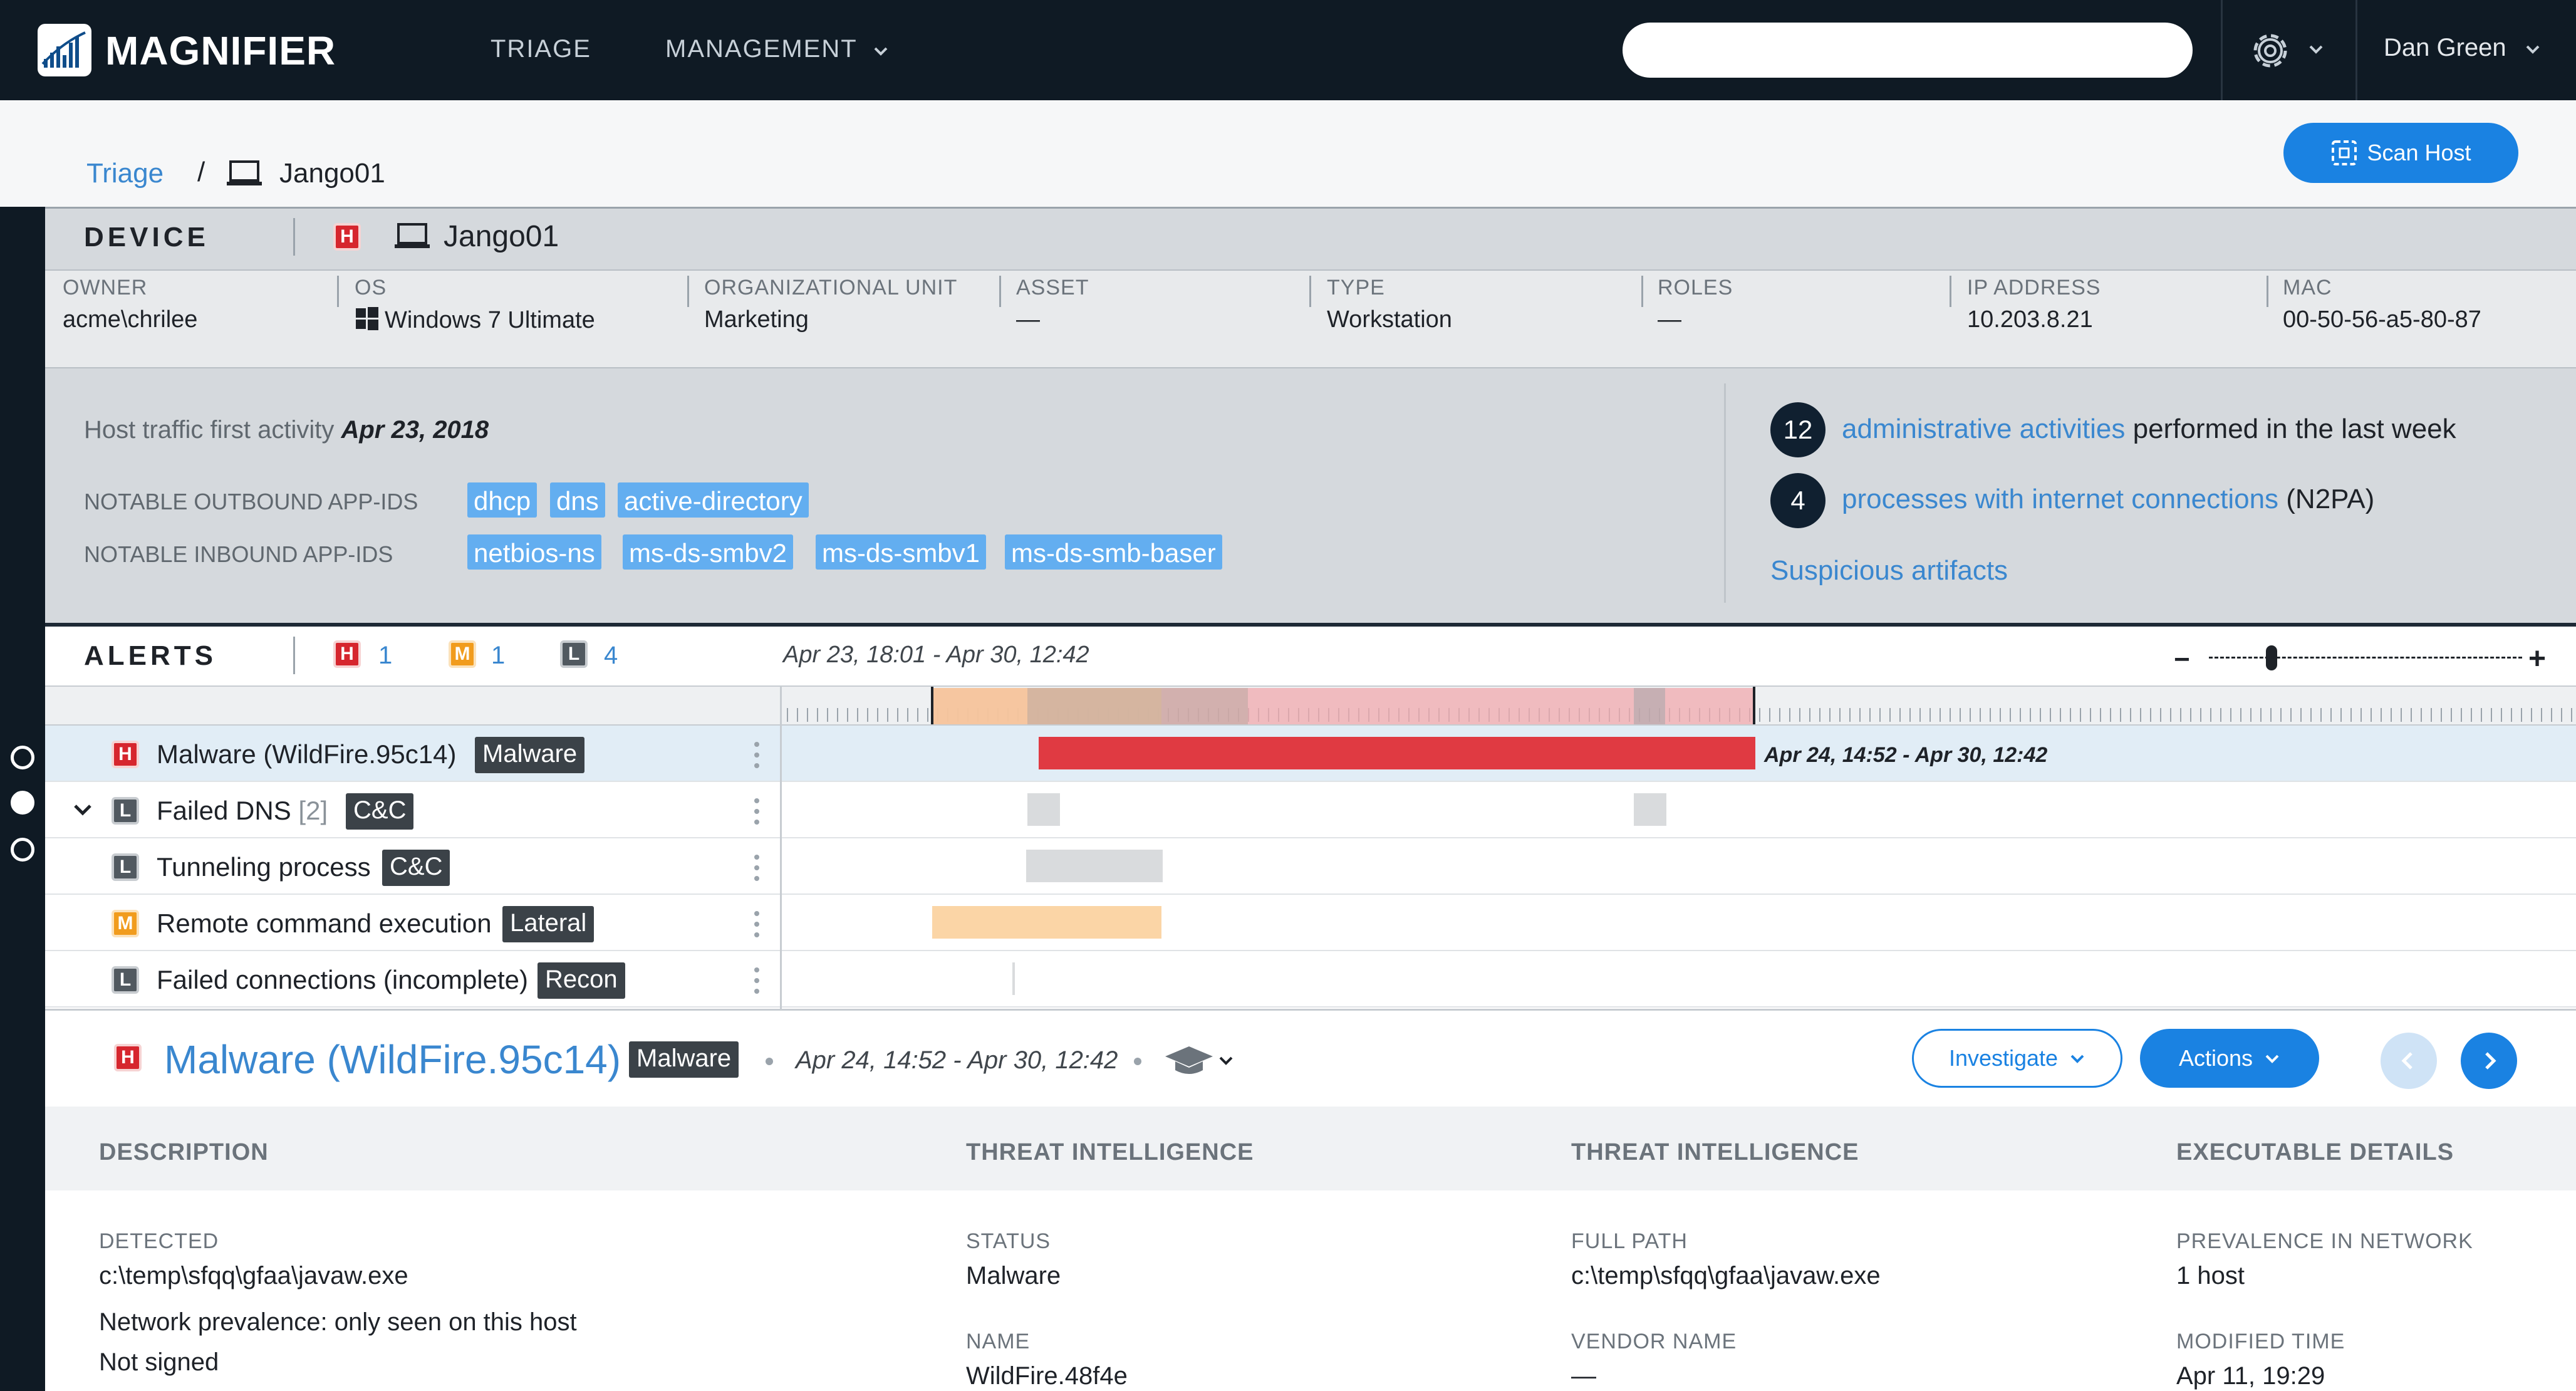 The image size is (2576, 1391). What do you see at coordinates (2365, 658) in the screenshot?
I see `zoom-slider-track` at bounding box center [2365, 658].